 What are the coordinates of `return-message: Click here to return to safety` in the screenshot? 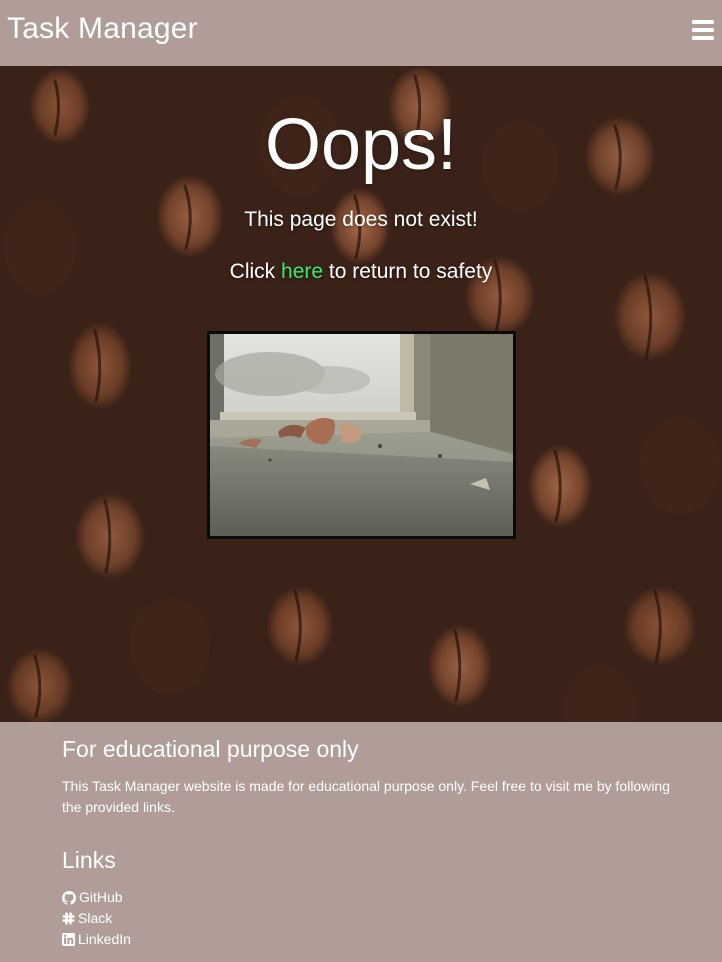 It's located at (361, 272).